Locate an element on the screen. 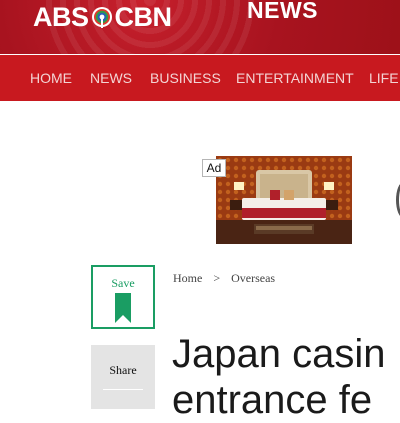  main-nav: HOME NEWS BUSINESS ENTERTAINMENT LIFE is located at coordinates (200, 78).